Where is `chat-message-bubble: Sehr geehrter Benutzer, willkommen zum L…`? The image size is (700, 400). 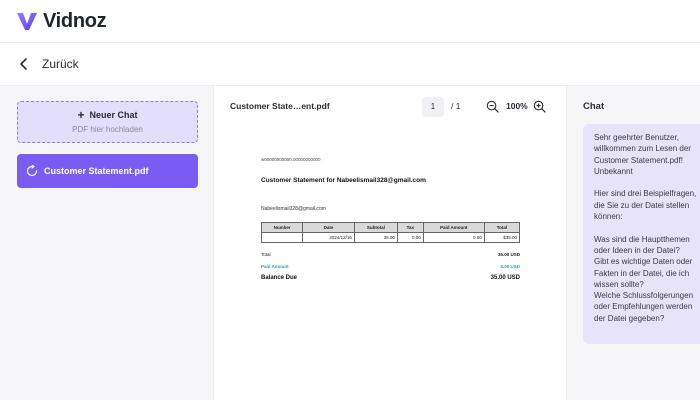
chat-message-bubble: Sehr geehrter Benutzer, willkommen zum L… is located at coordinates (641, 234).